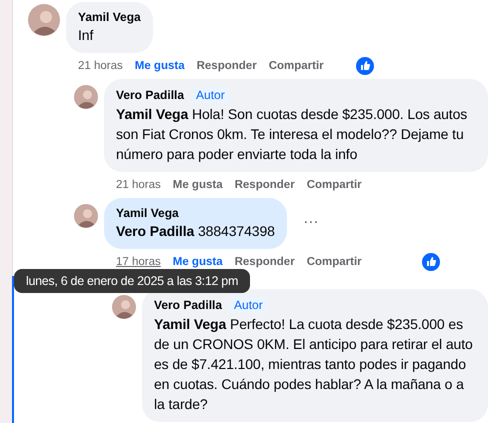 The width and height of the screenshot is (488, 423). What do you see at coordinates (138, 262) in the screenshot?
I see `comment-time: 17 horas` at bounding box center [138, 262].